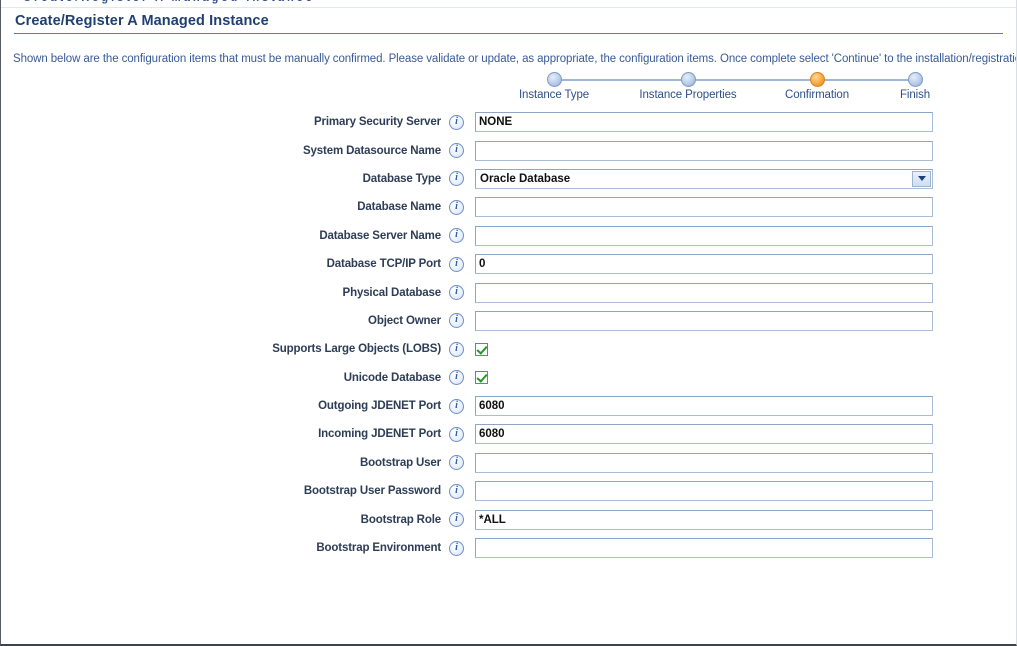  I want to click on select-value-database-type: Oracle Database, so click(525, 178).